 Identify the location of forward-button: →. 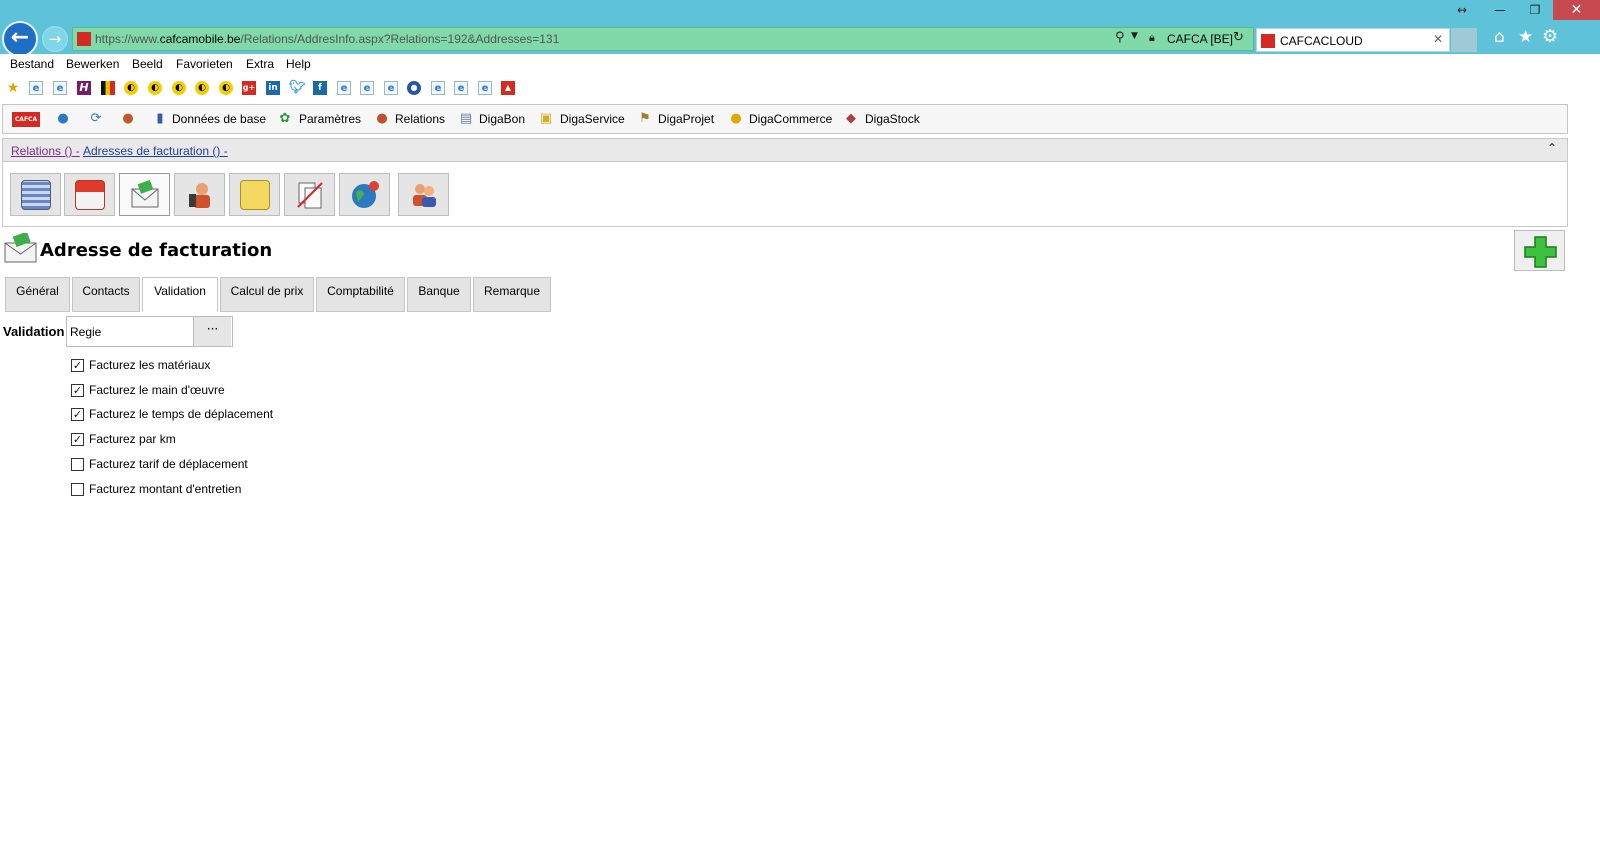
(55, 39).